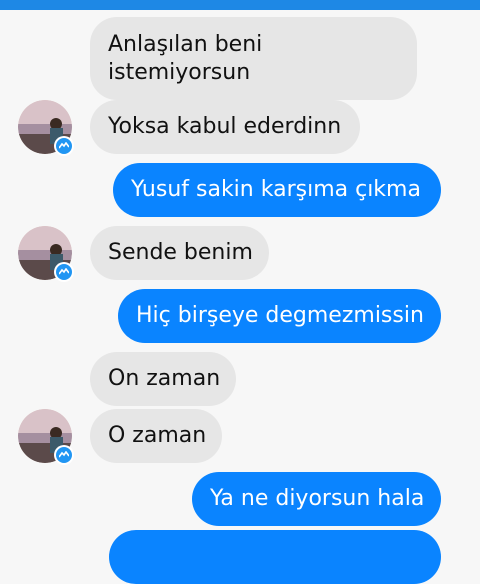 The width and height of the screenshot is (480, 584). I want to click on incoming-message: Anlaşılan beni istemiyorsun, so click(253, 58).